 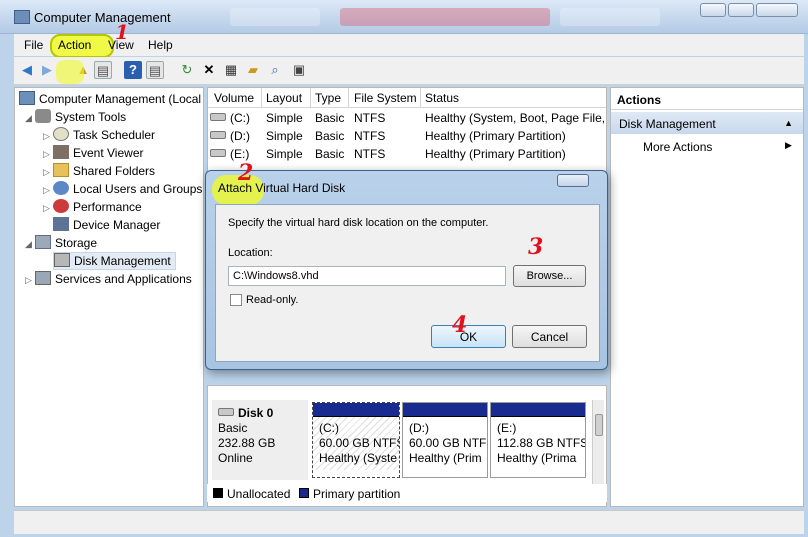 What do you see at coordinates (61, 134) in the screenshot?
I see `clock-icon` at bounding box center [61, 134].